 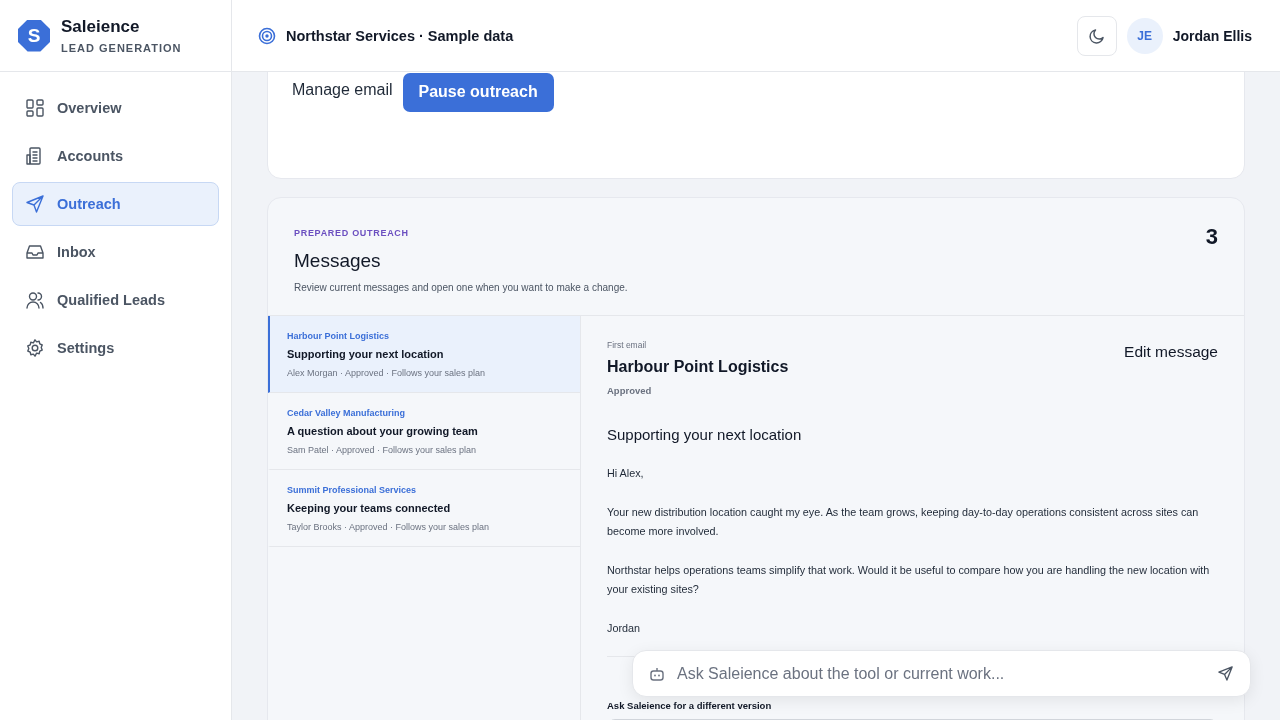 I want to click on message-subject: Keeping your teams connected, so click(x=369, y=508).